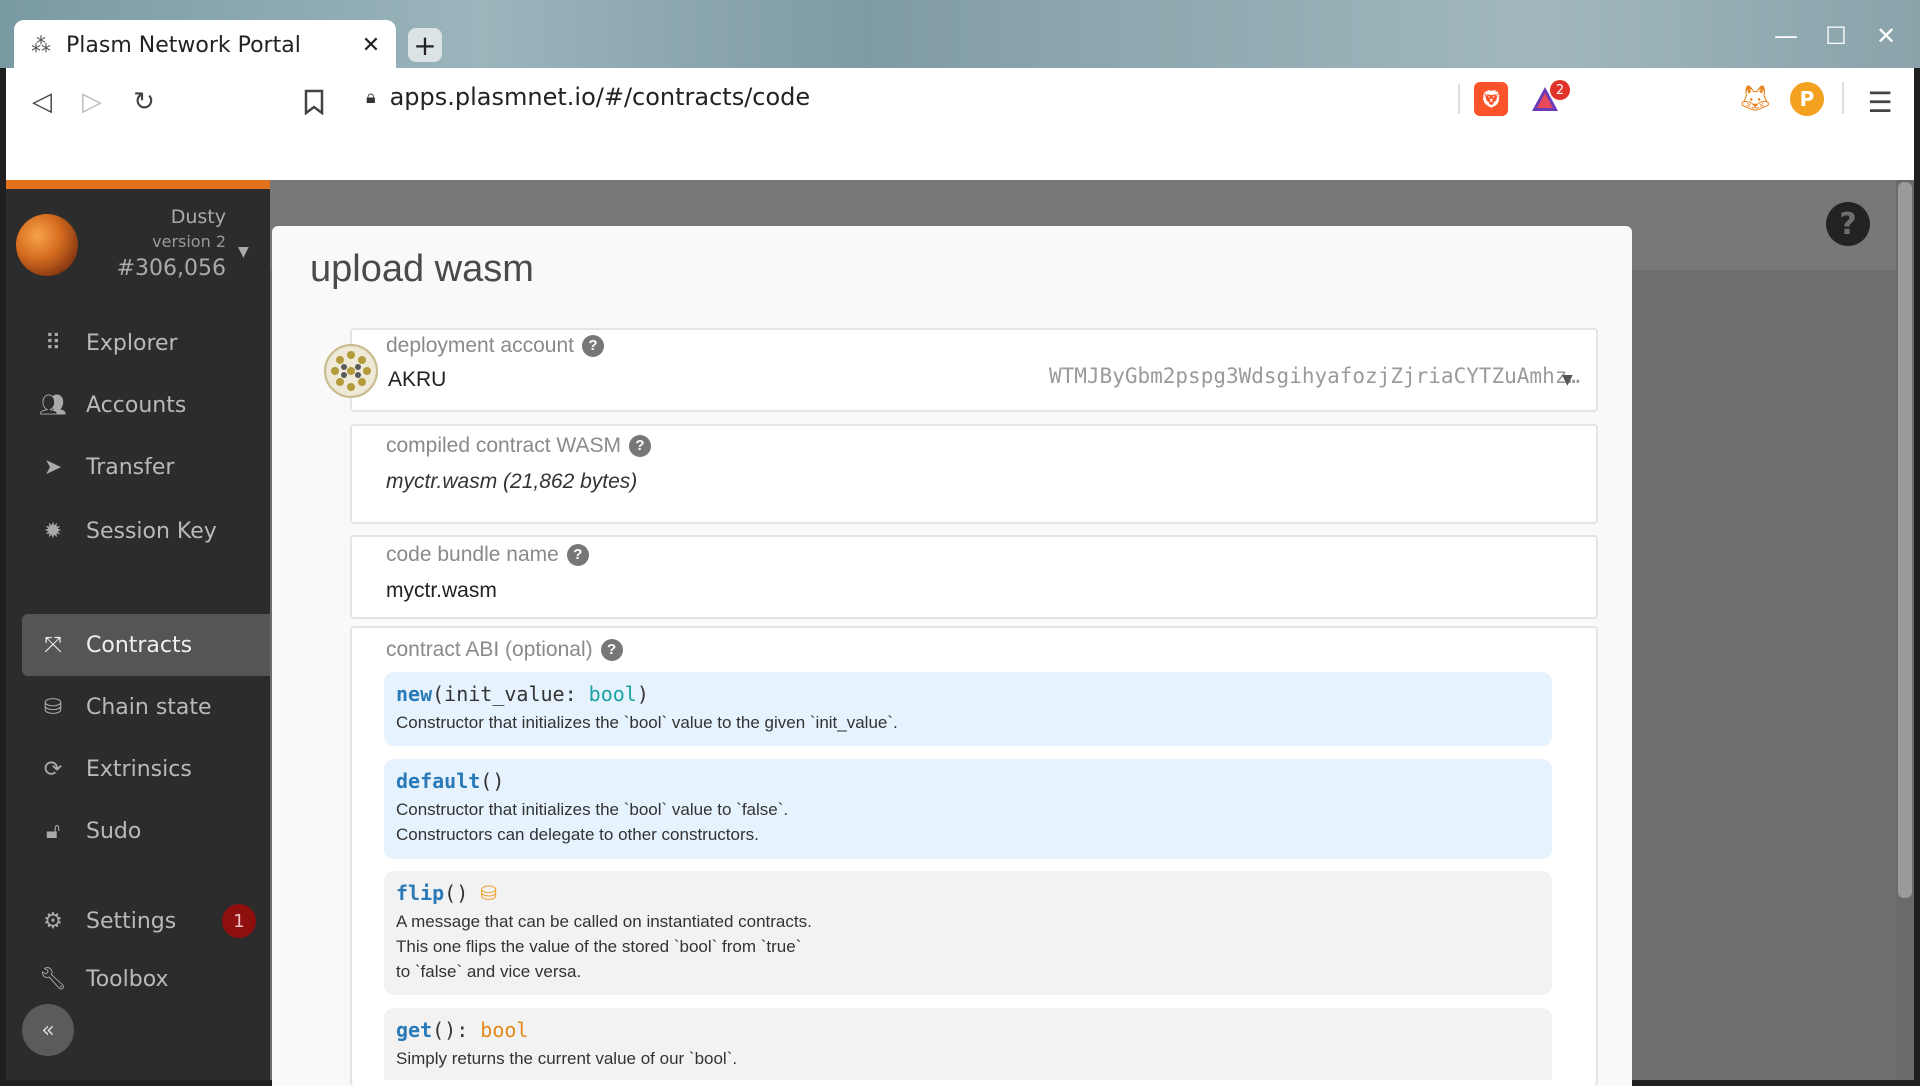 The width and height of the screenshot is (1920, 1086). I want to click on new-tab-button: +, so click(425, 45).